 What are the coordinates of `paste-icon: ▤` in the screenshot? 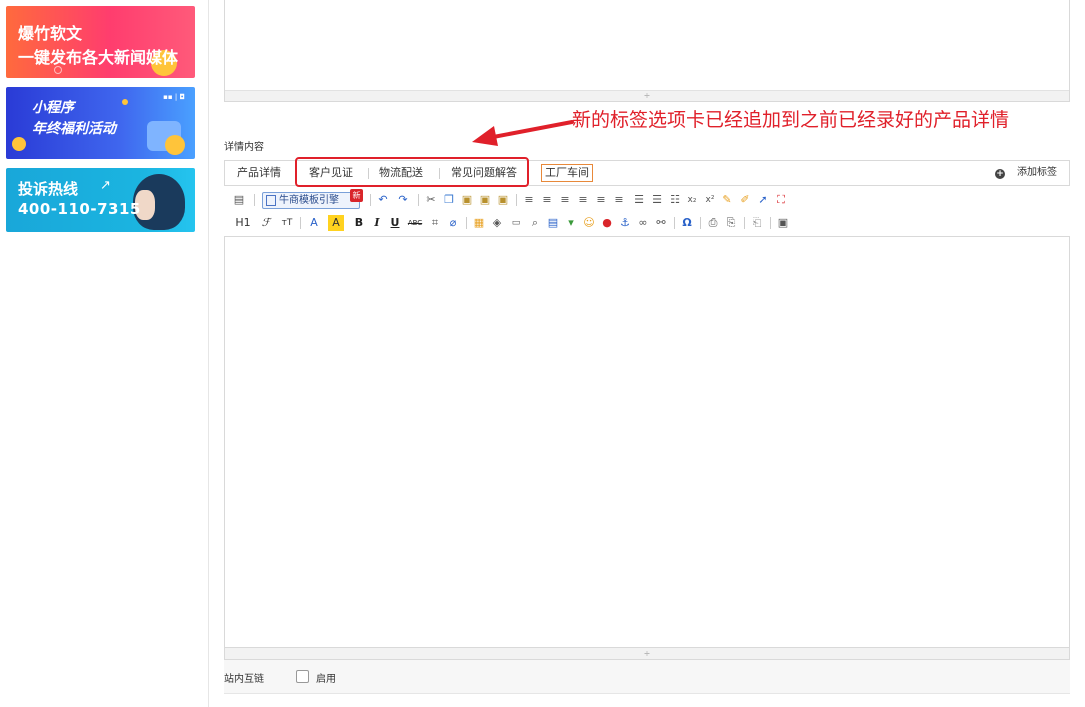 It's located at (239, 200).